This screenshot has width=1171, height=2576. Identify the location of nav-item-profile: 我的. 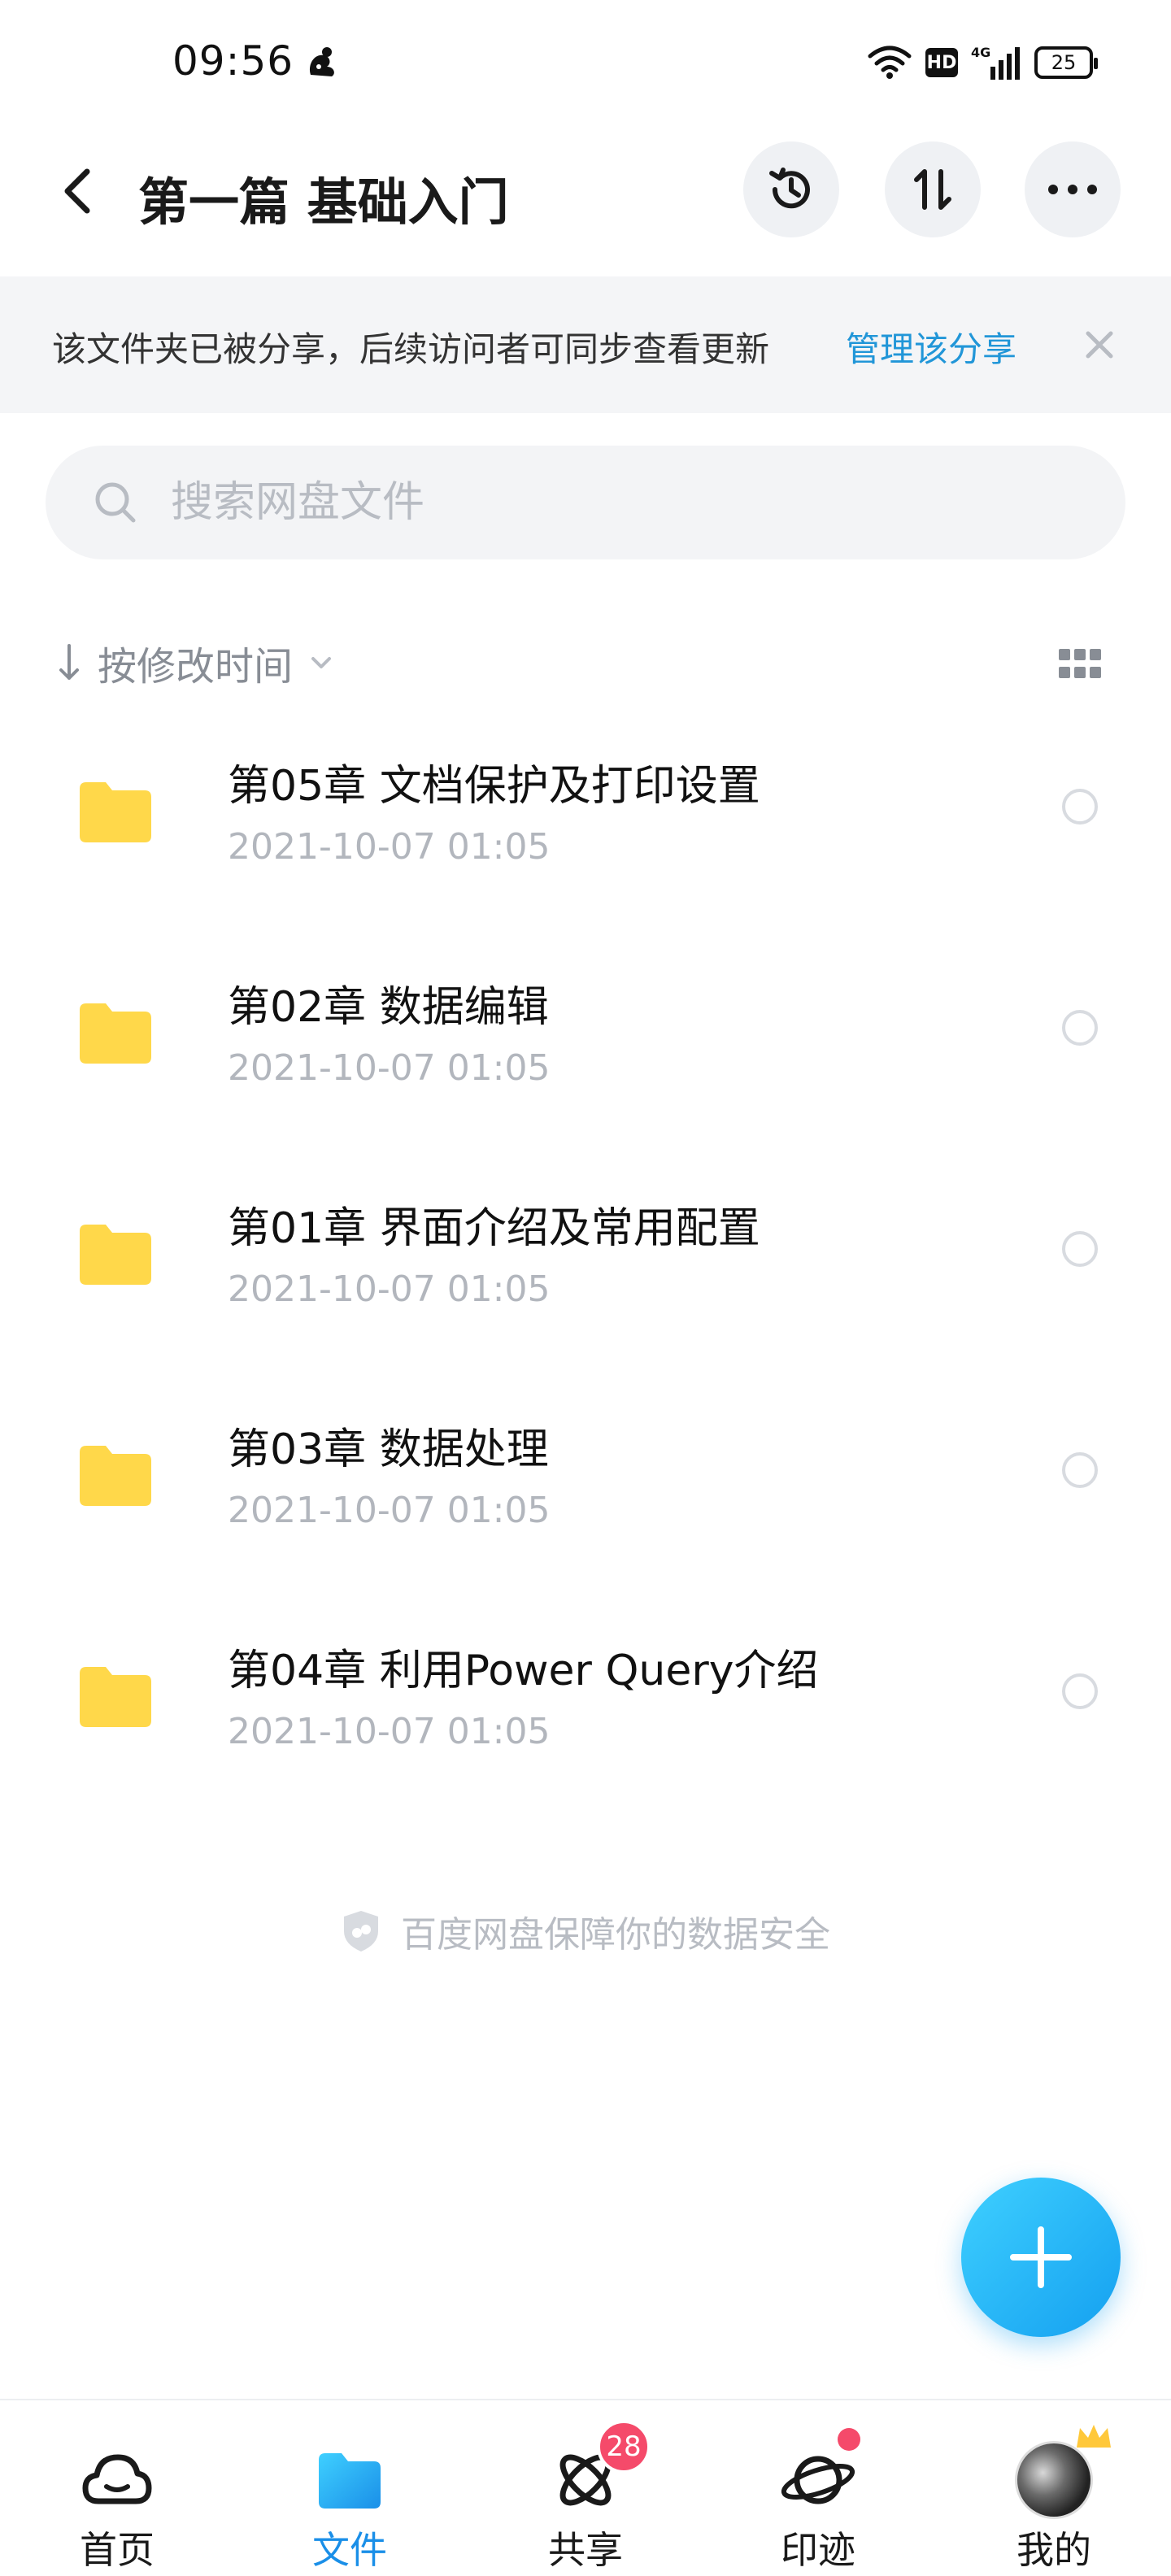
(1054, 2488).